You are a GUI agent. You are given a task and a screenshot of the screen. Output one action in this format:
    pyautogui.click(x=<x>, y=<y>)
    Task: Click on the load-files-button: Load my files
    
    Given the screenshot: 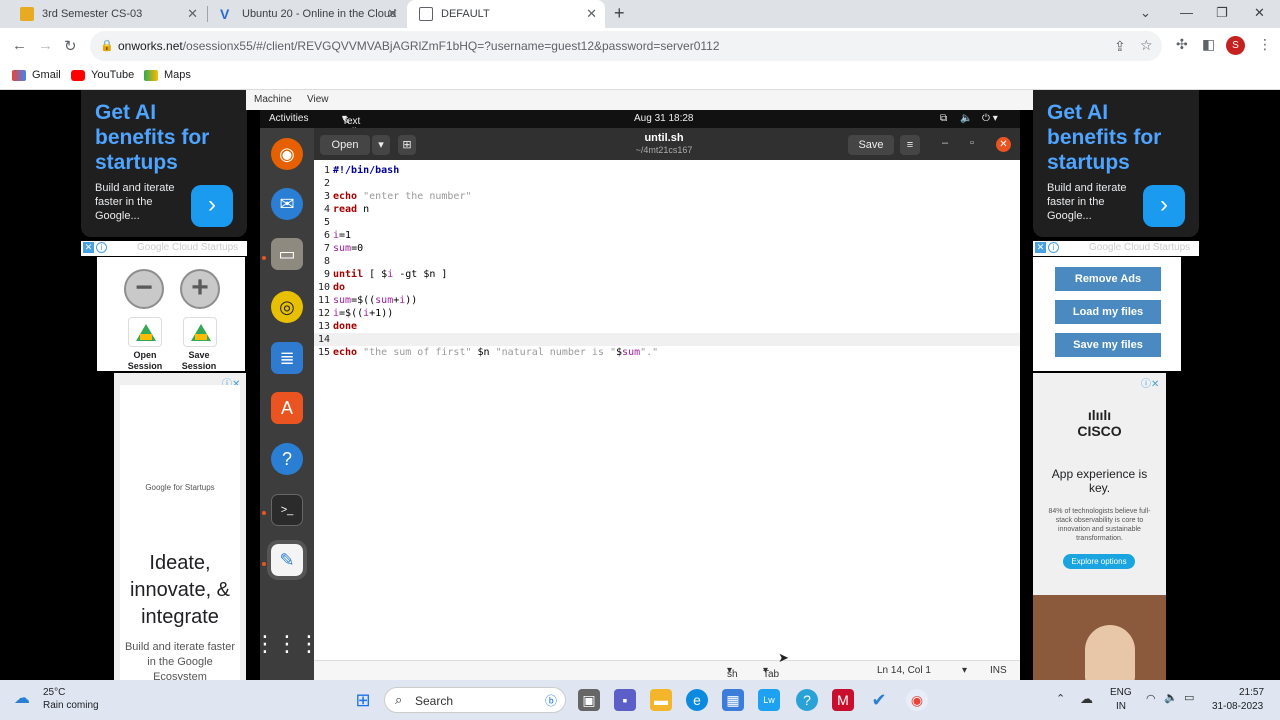 What is the action you would take?
    pyautogui.click(x=1108, y=312)
    